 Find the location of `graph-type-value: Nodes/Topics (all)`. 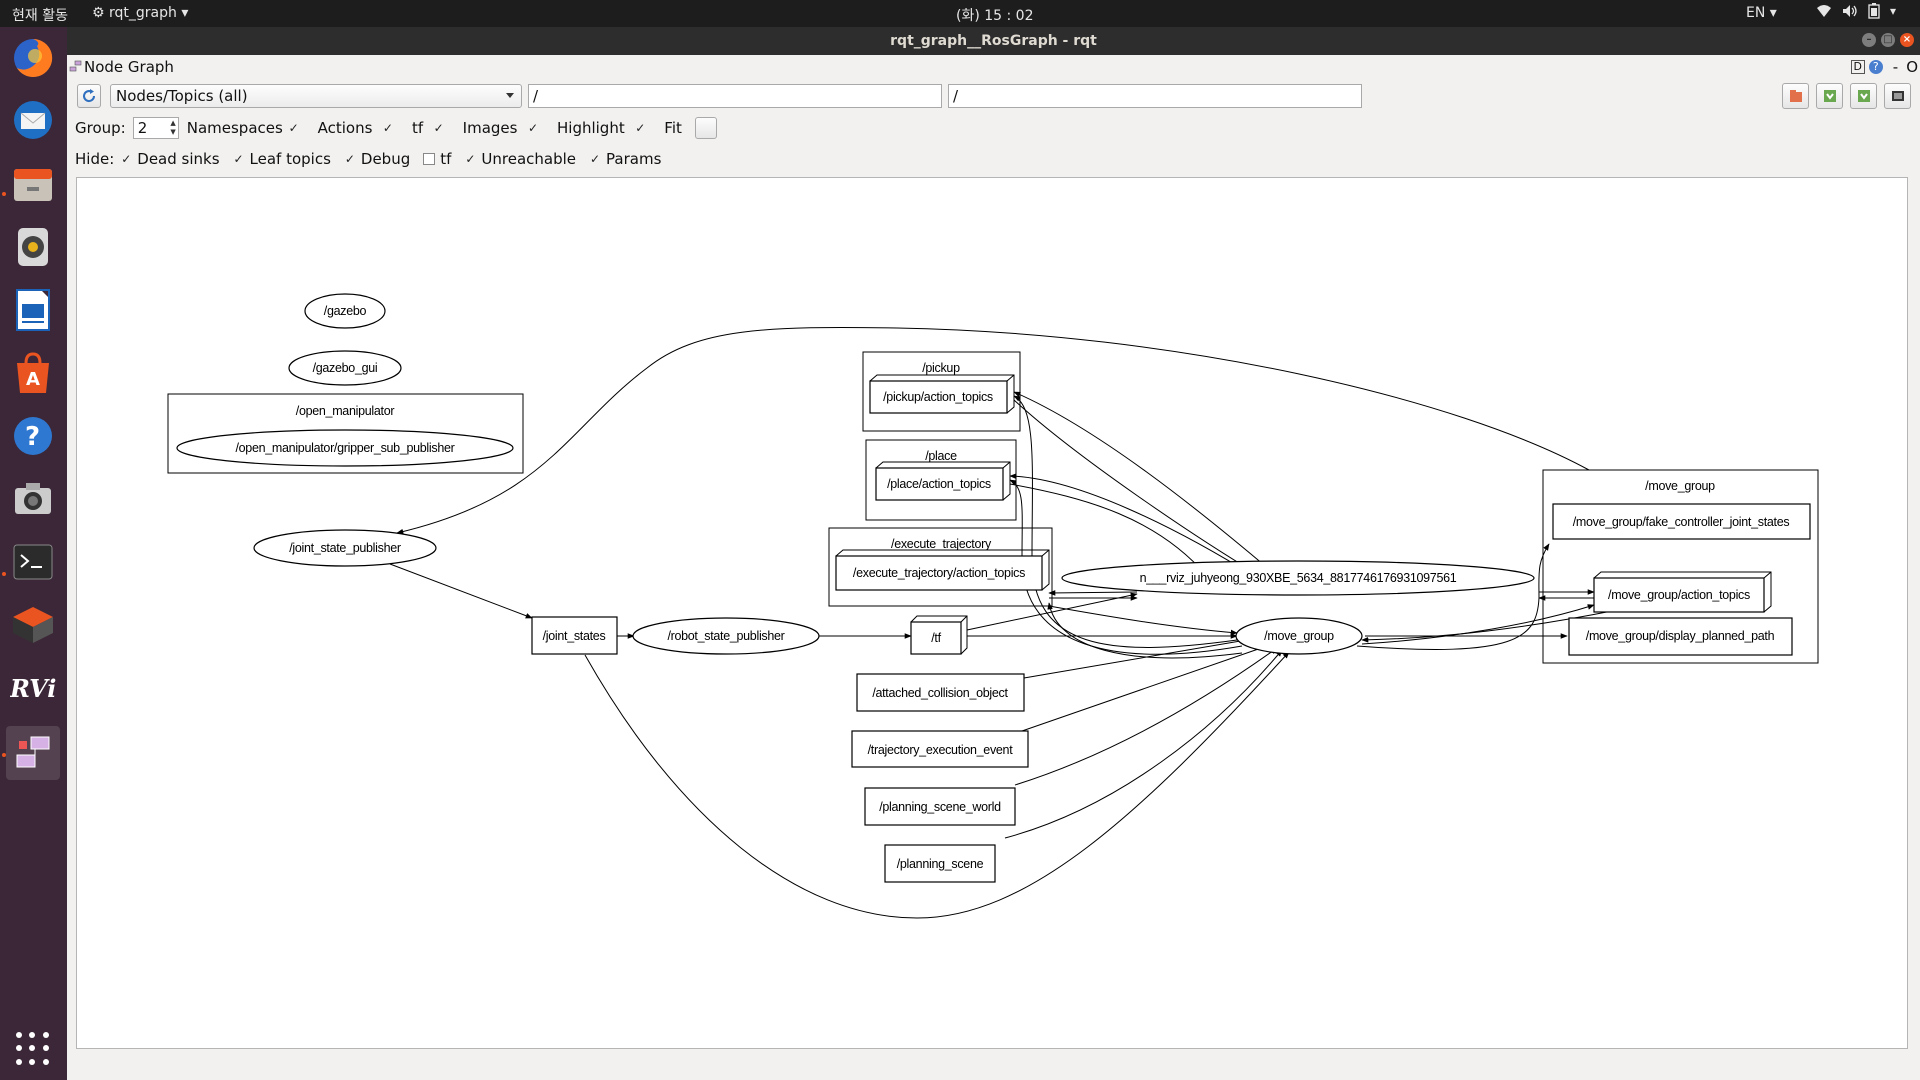

graph-type-value: Nodes/Topics (all) is located at coordinates (182, 96).